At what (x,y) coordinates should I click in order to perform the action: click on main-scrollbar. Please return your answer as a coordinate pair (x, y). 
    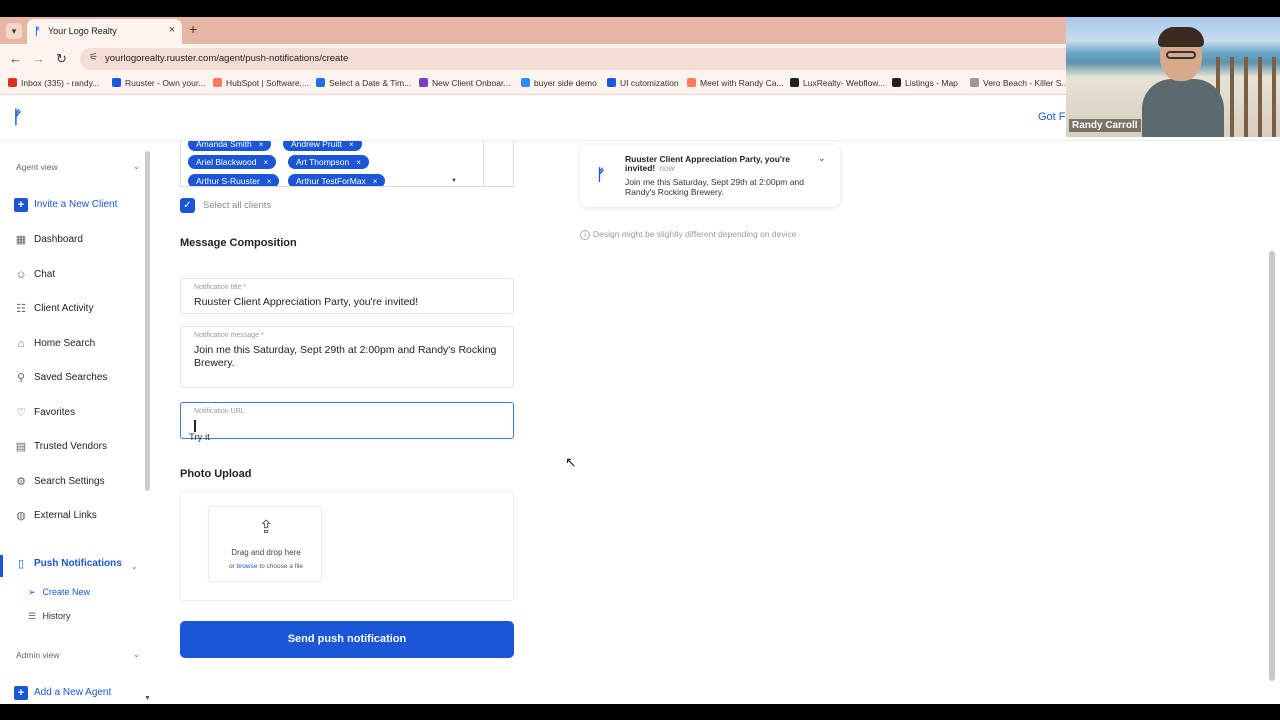
    Looking at the image, I should click on (1272, 466).